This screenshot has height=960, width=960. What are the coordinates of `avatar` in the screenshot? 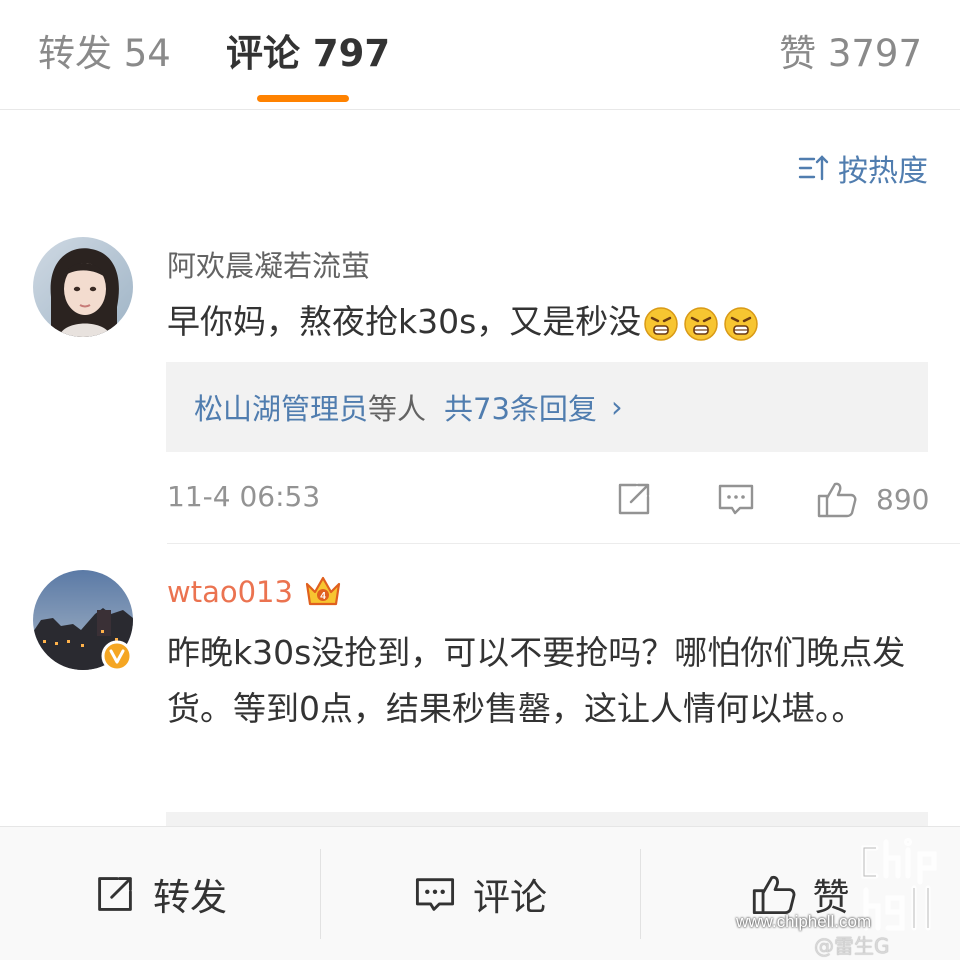 It's located at (83, 287).